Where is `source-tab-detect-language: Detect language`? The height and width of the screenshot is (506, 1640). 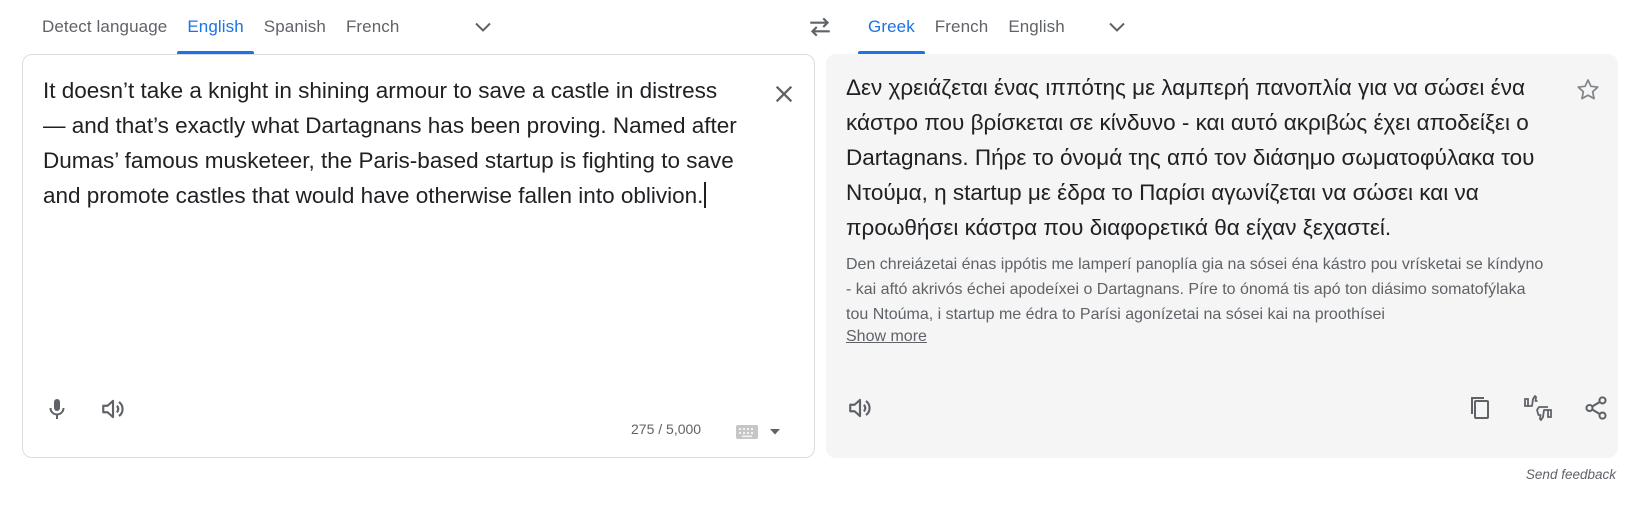 source-tab-detect-language: Detect language is located at coordinates (104, 27).